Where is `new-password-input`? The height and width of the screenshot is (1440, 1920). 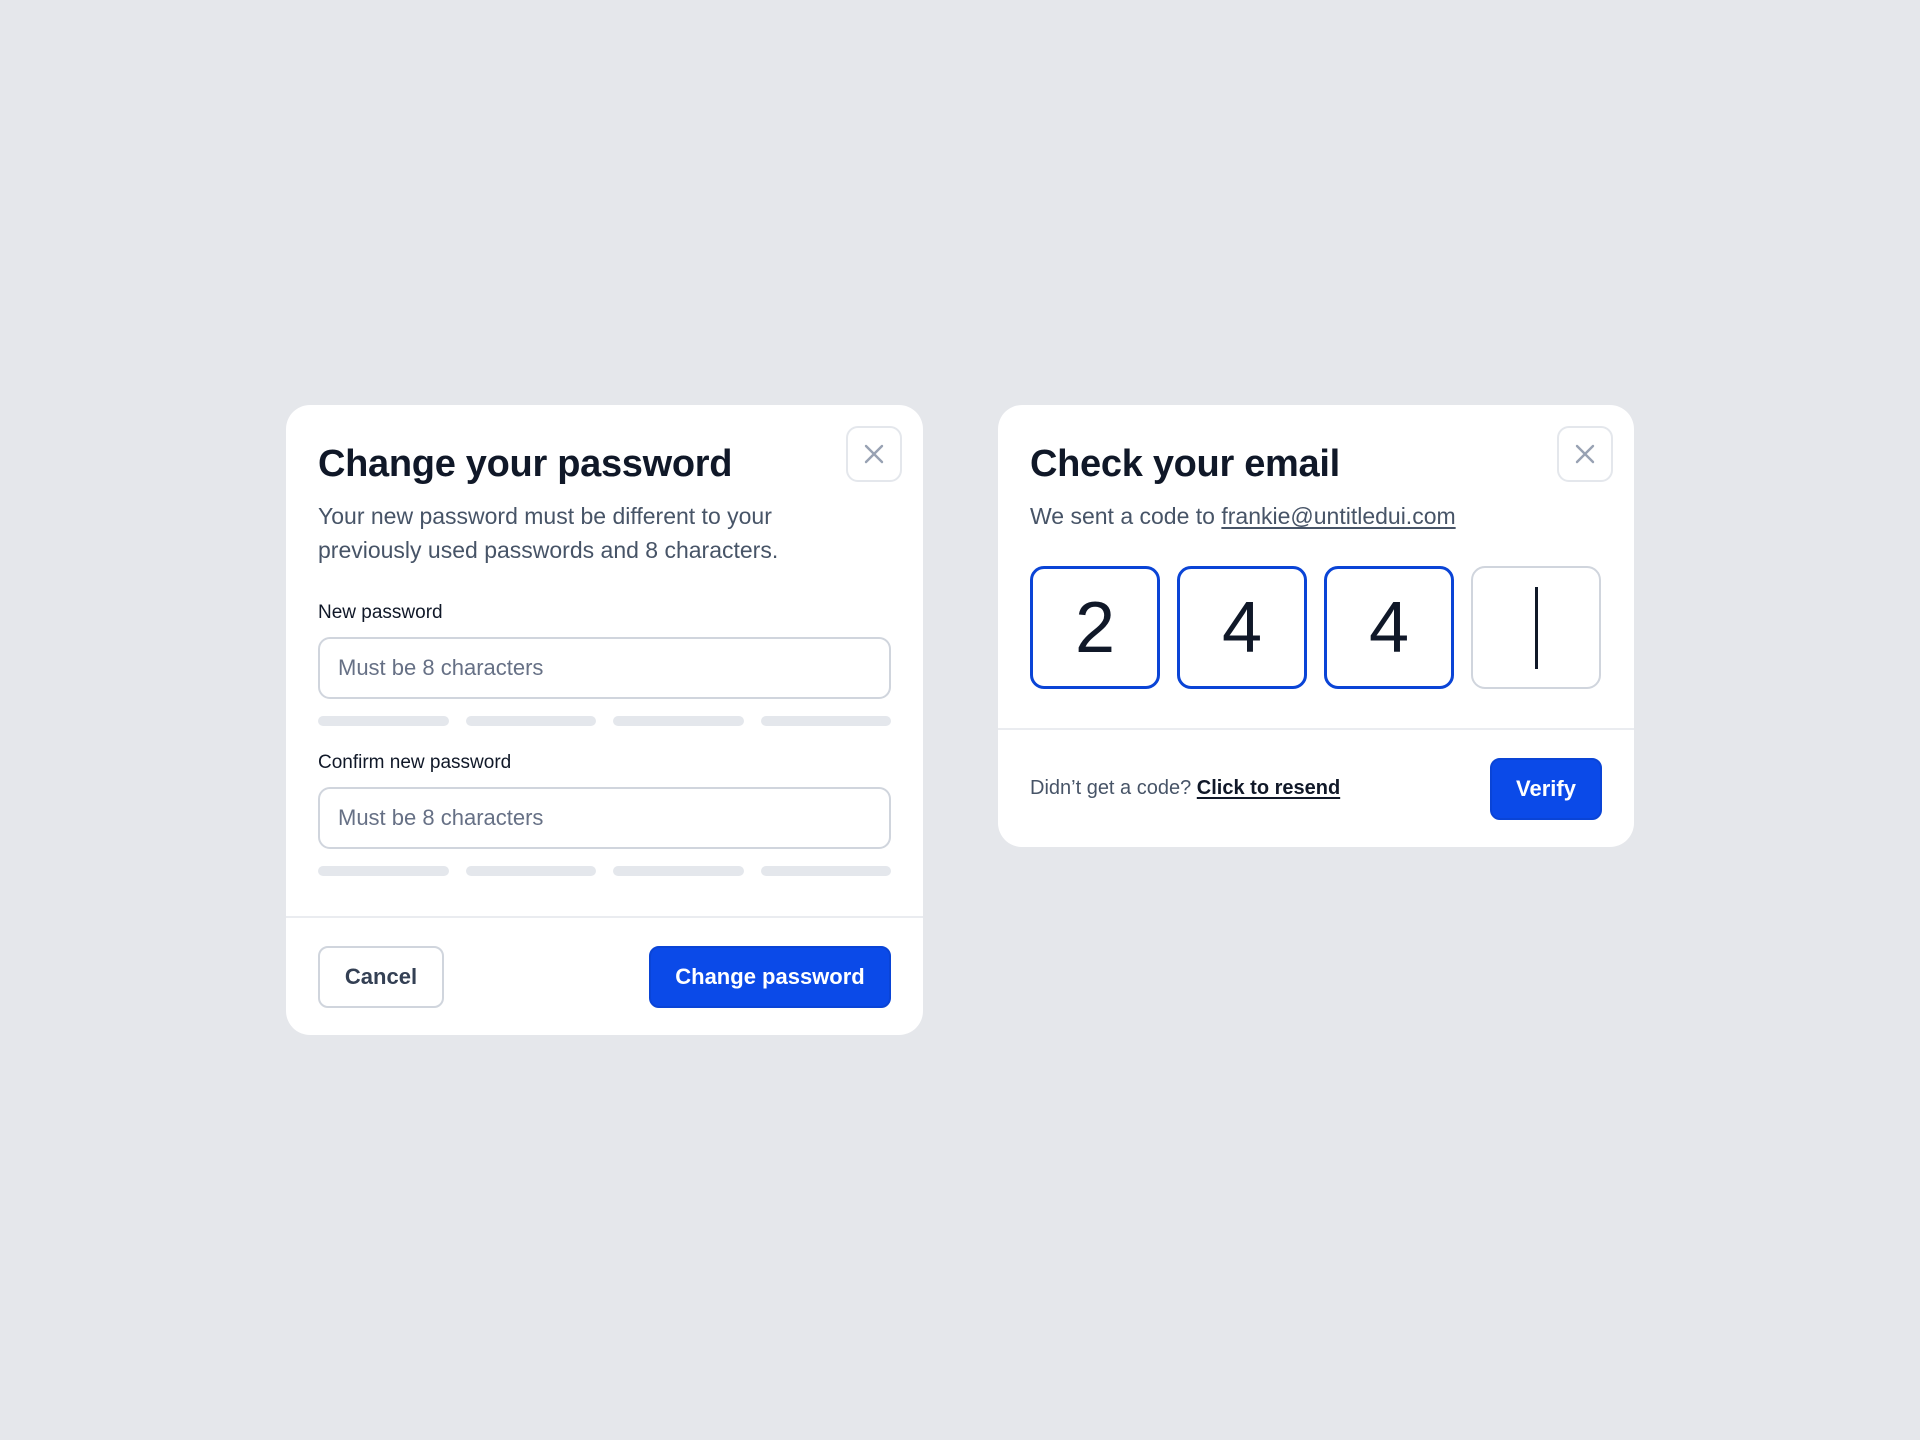
new-password-input is located at coordinates (604, 668).